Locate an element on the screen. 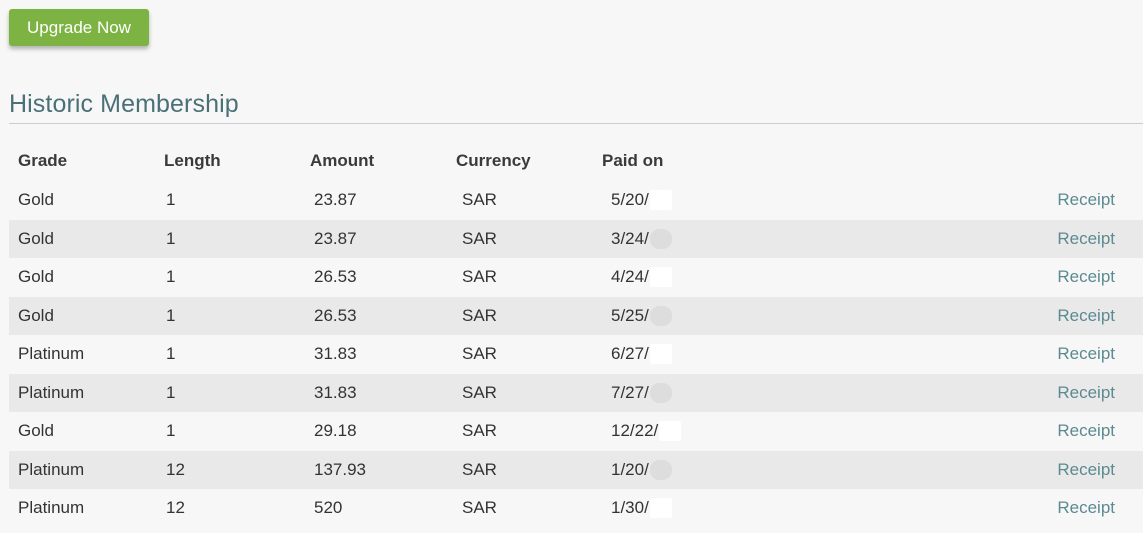 The width and height of the screenshot is (1143, 533). column-header-paid-on: Paid on is located at coordinates (633, 160).